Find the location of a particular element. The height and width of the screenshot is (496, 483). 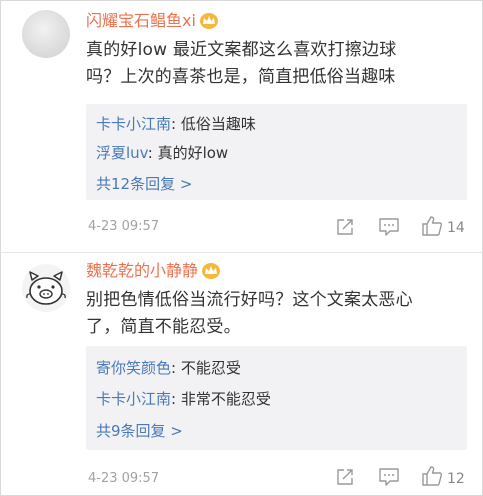

like-count: 12 is located at coordinates (456, 479).